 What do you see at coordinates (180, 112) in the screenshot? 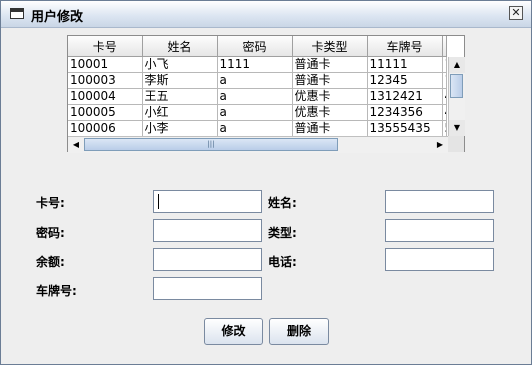
I see `cell: 小红` at bounding box center [180, 112].